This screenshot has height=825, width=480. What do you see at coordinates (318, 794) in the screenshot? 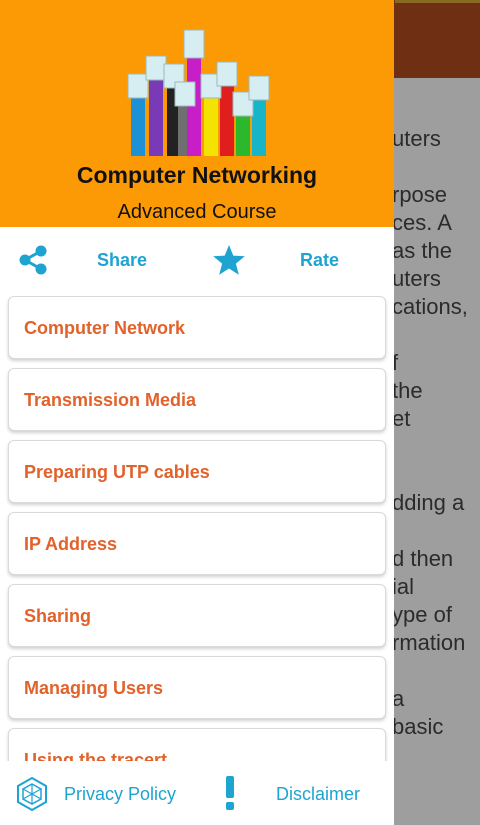
I see `disclaimer-link: Disclaimer` at bounding box center [318, 794].